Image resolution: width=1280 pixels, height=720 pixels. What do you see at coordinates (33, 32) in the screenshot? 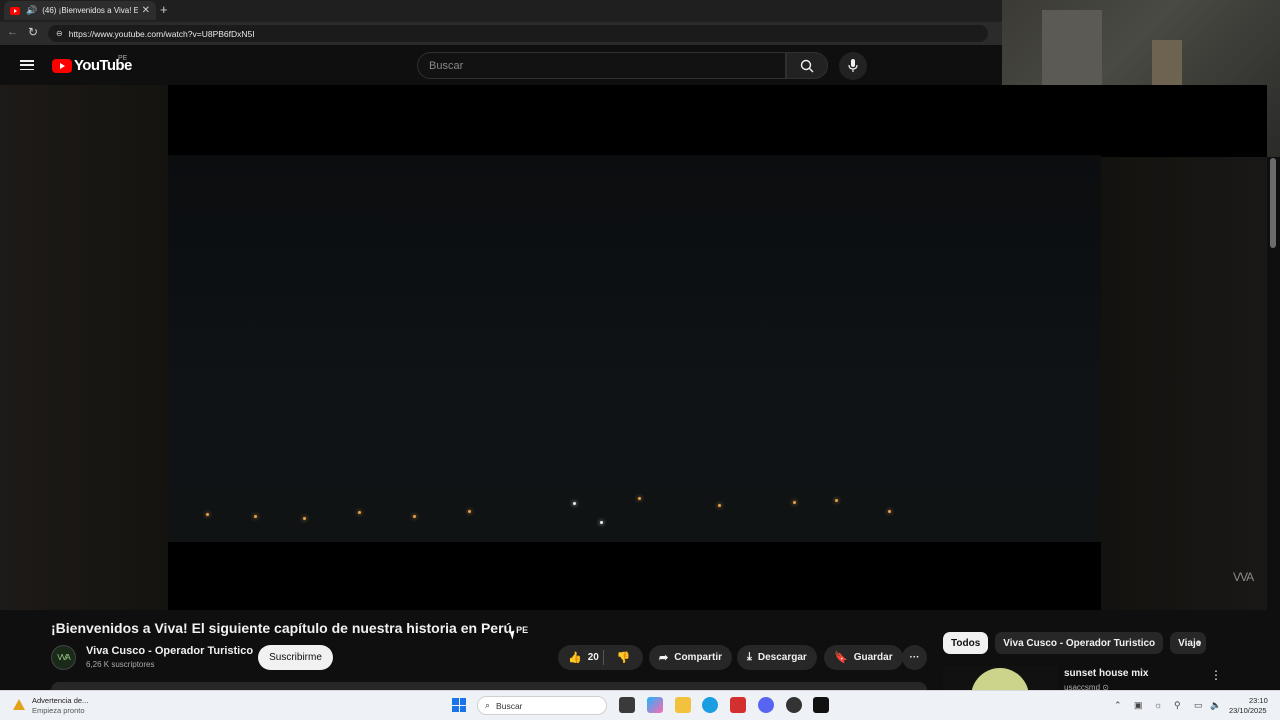
I see `reload-icon: ↻` at bounding box center [33, 32].